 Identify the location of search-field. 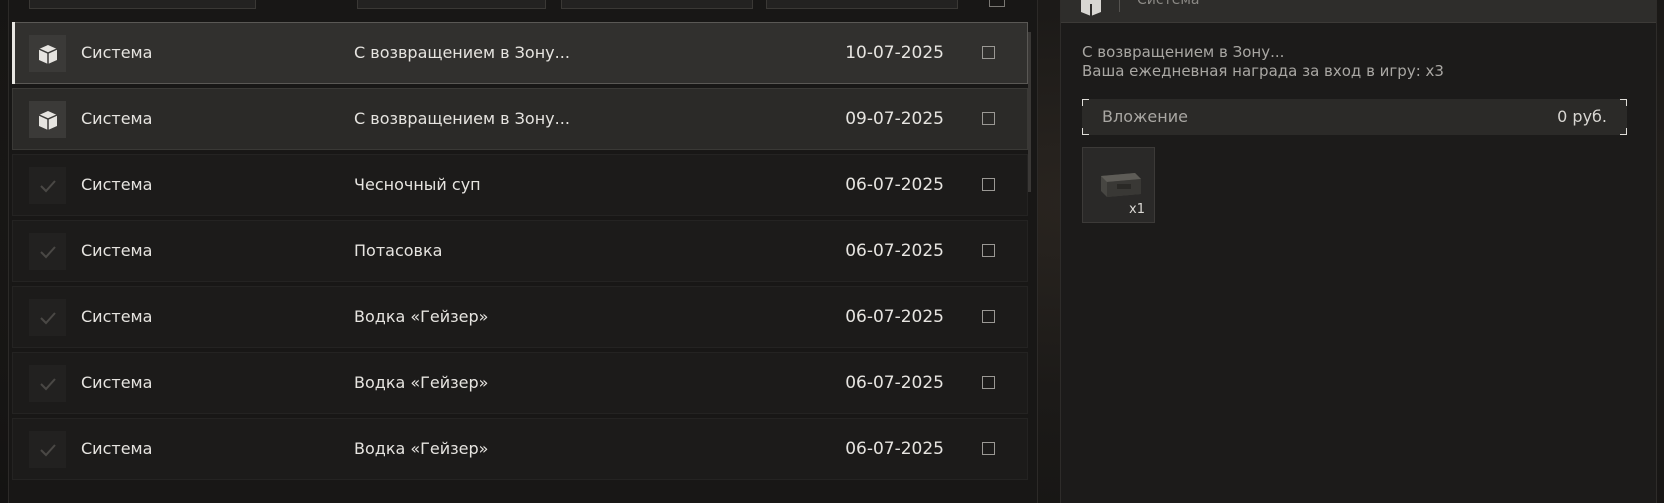
(142, 4).